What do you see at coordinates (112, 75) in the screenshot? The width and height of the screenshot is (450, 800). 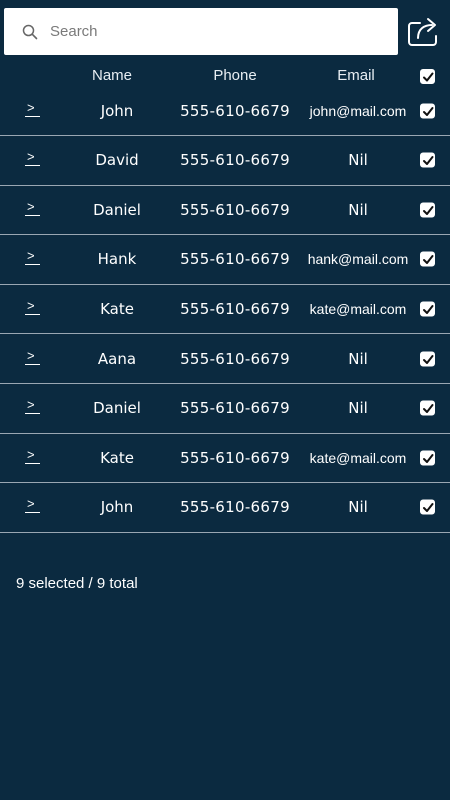 I see `column-header-name: Name` at bounding box center [112, 75].